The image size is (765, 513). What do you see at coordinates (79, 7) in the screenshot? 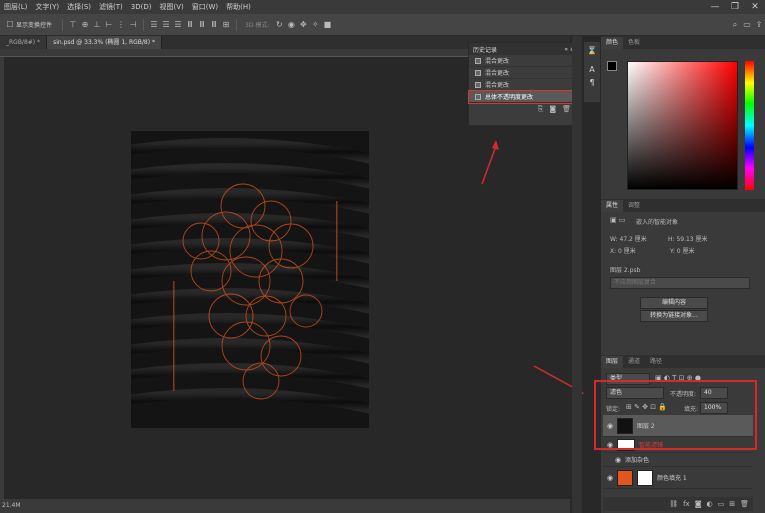
I see `menu-select: 选择(S)` at bounding box center [79, 7].